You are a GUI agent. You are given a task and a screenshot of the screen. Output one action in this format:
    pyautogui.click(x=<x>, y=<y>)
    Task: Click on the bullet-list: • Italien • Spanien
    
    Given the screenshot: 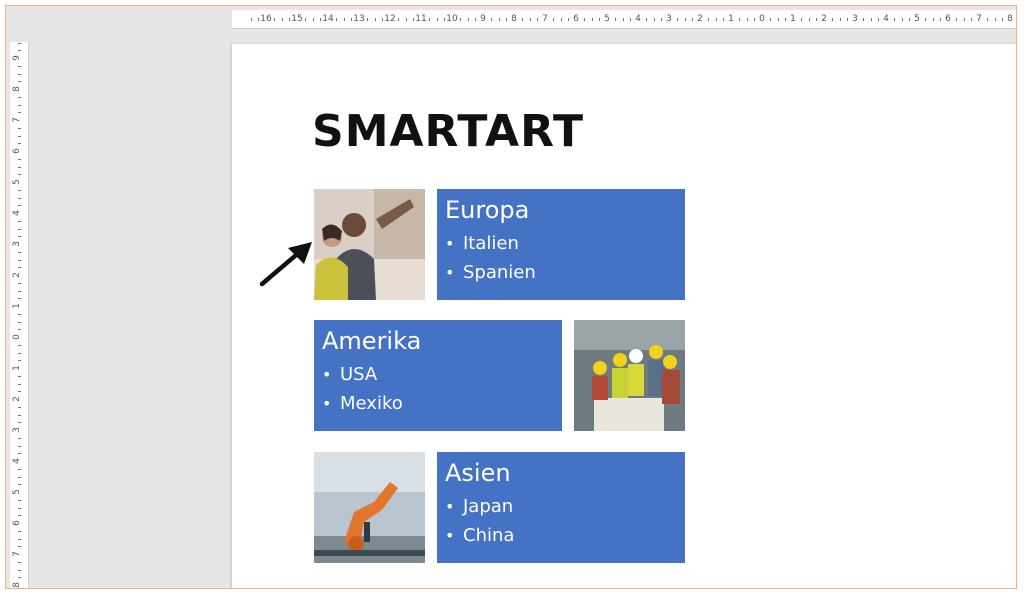 What is the action you would take?
    pyautogui.click(x=561, y=258)
    